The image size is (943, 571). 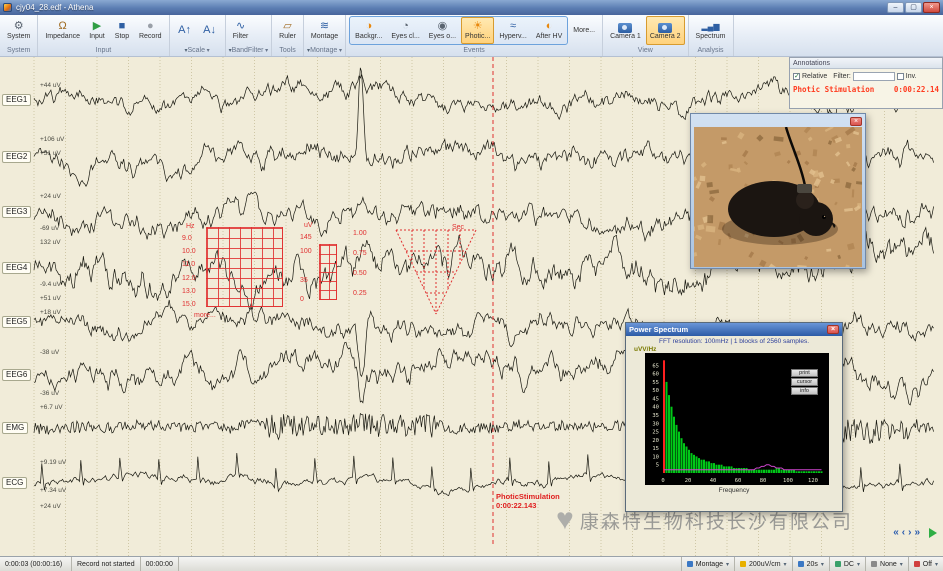 I want to click on svg-text: 65, so click(x=655, y=366).